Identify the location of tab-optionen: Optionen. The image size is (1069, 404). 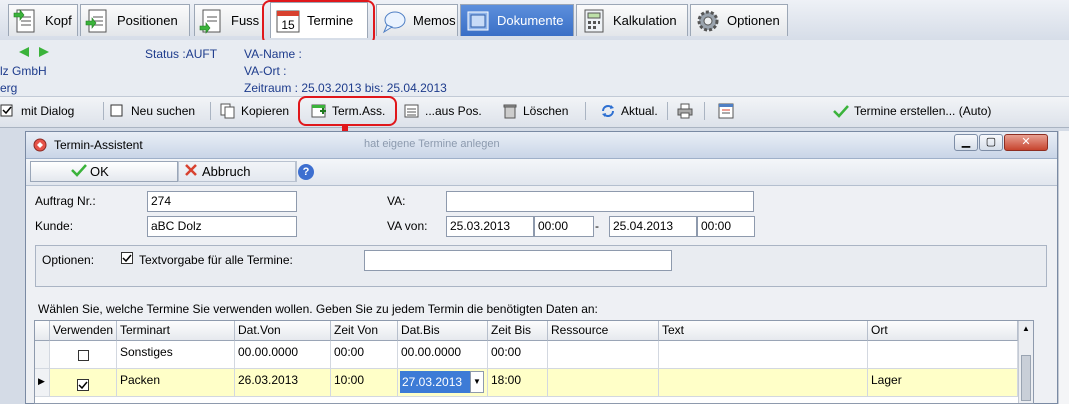
(739, 20).